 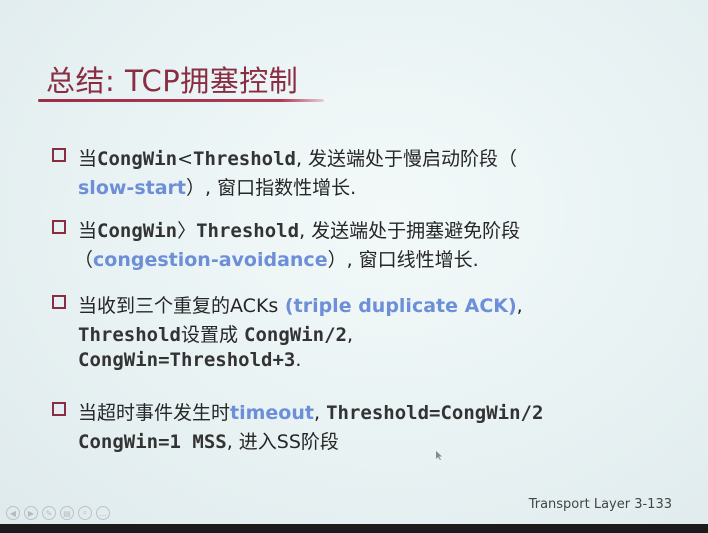 What do you see at coordinates (298, 360) in the screenshot?
I see `text-segment: .` at bounding box center [298, 360].